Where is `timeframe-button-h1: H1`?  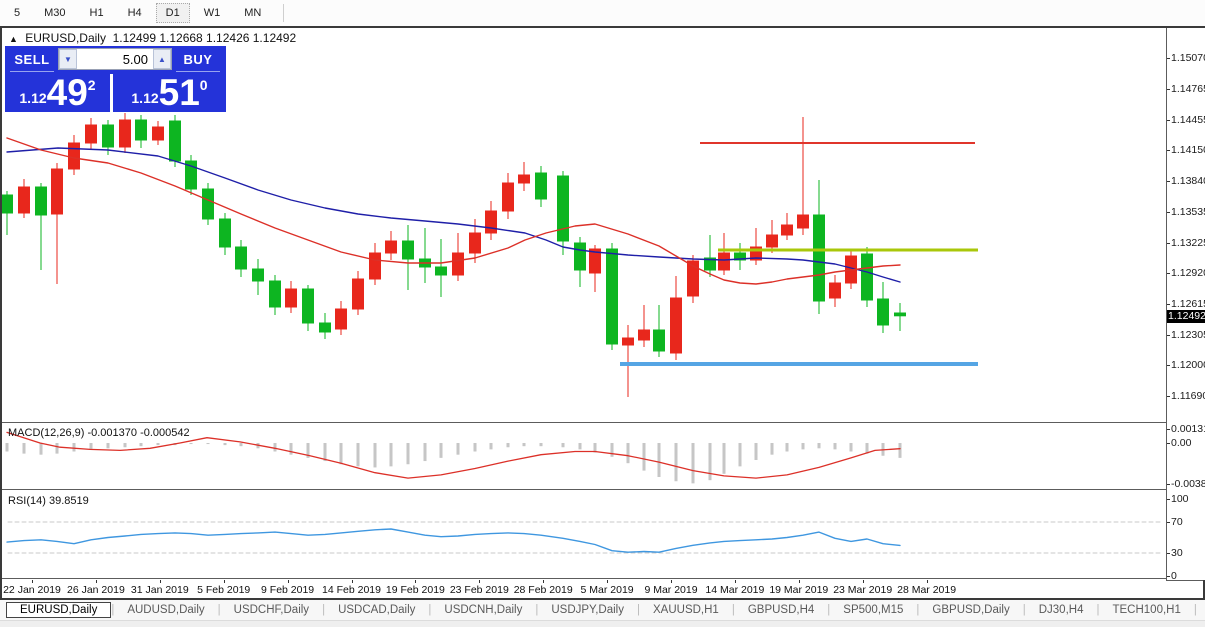 timeframe-button-h1: H1 is located at coordinates (97, 13).